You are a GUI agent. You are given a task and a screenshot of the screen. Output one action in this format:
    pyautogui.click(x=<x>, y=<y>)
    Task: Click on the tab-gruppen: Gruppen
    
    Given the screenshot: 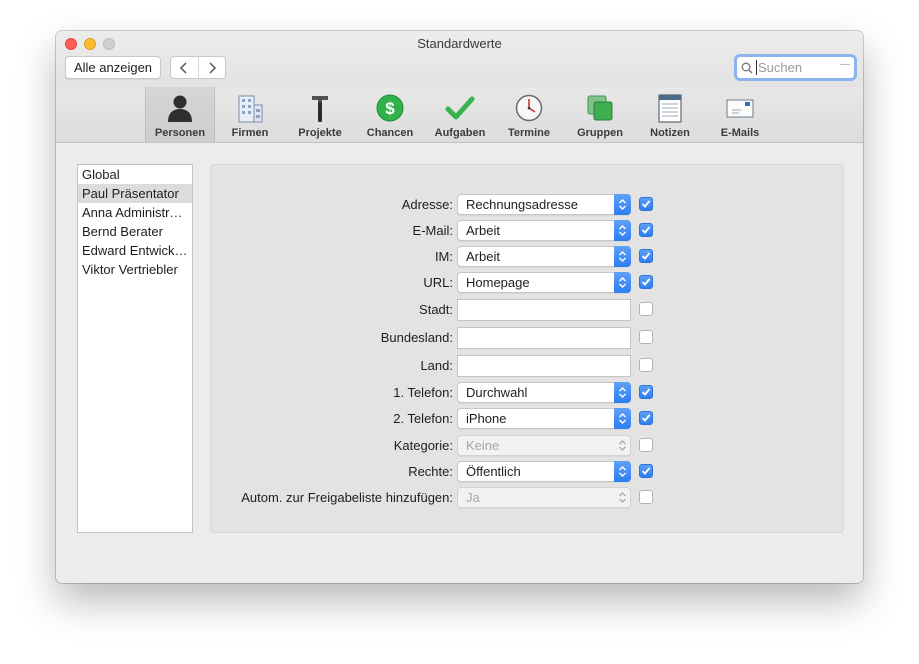 What is the action you would take?
    pyautogui.click(x=600, y=114)
    